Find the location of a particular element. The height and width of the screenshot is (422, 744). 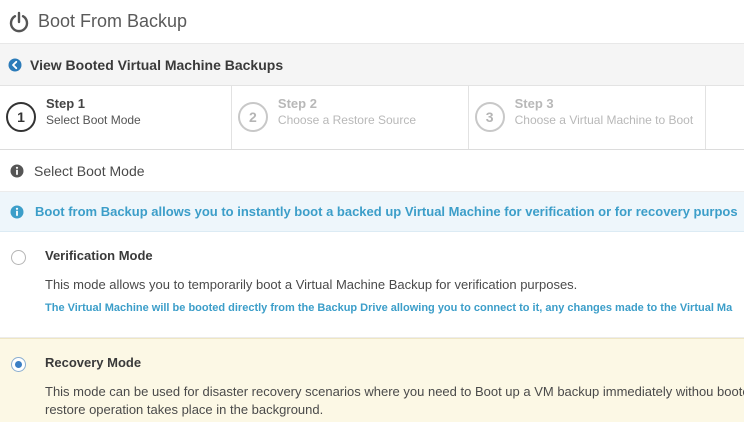

step-name: Step 3 is located at coordinates (534, 103).